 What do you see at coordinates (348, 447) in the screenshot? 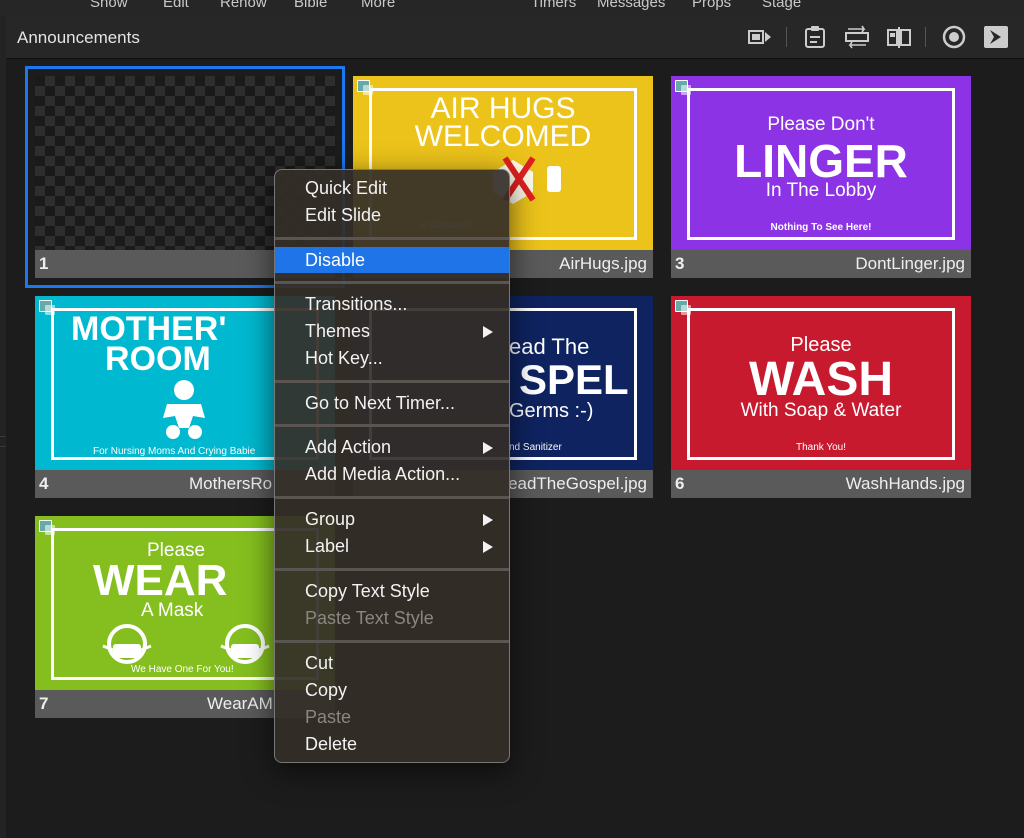
I see `menu-item-label: Add Action` at bounding box center [348, 447].